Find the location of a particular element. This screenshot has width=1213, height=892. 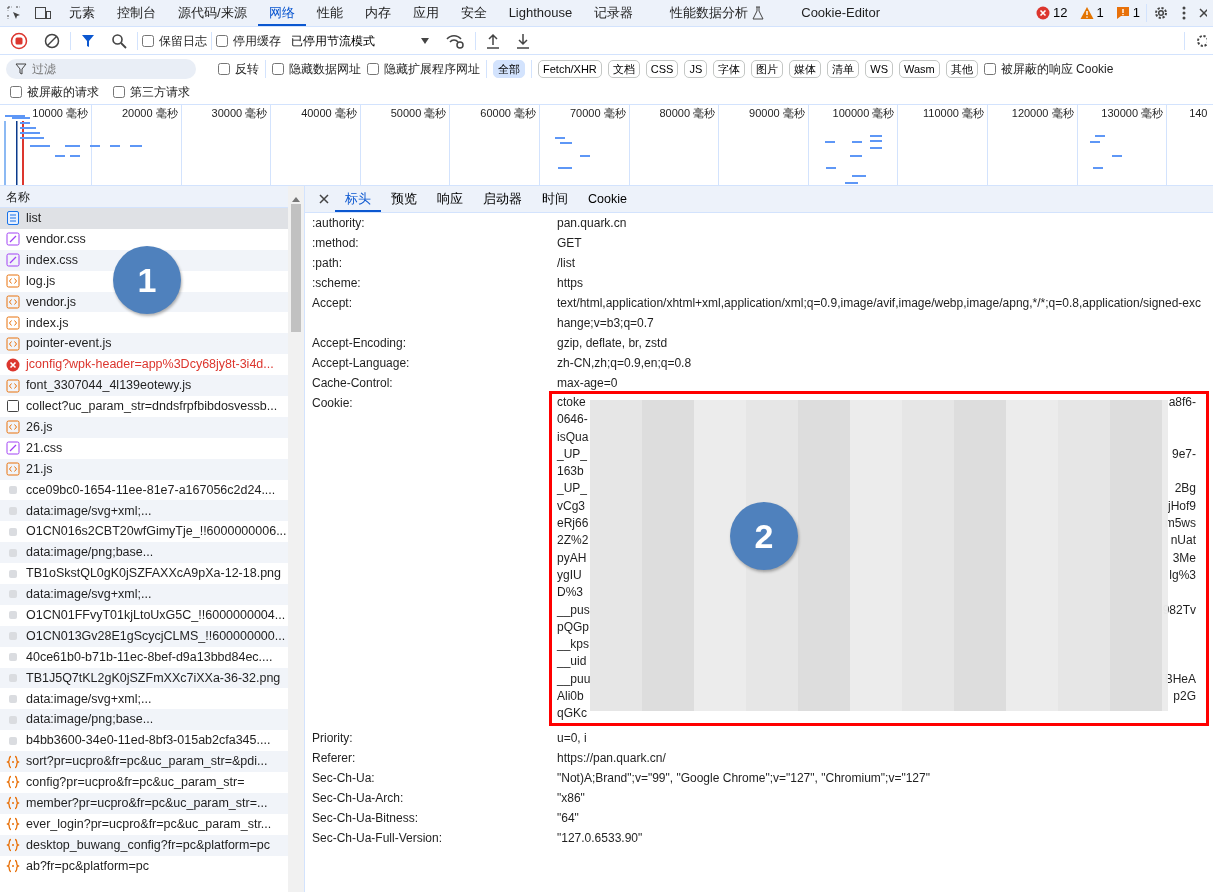

detail-tab: 启动器 is located at coordinates (502, 199).